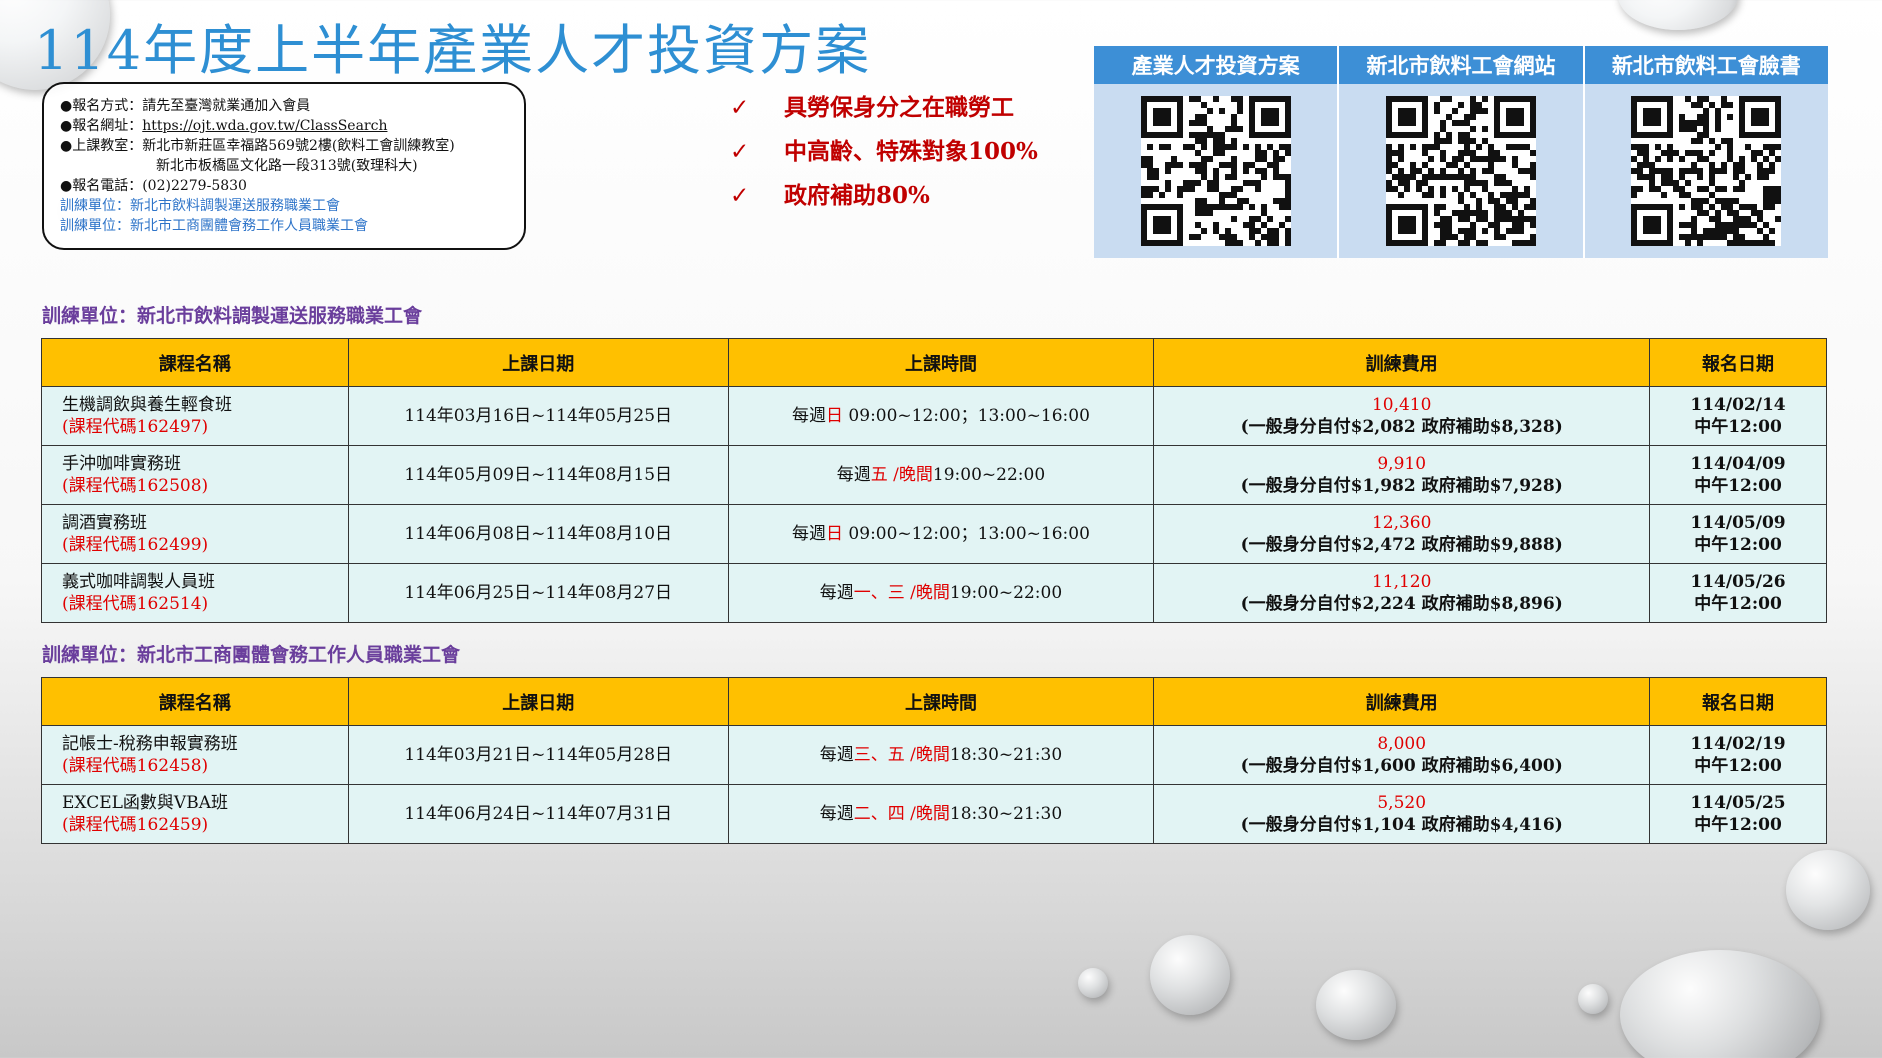 The image size is (1882, 1058). I want to click on column-header: 課程名稱, so click(195, 701).